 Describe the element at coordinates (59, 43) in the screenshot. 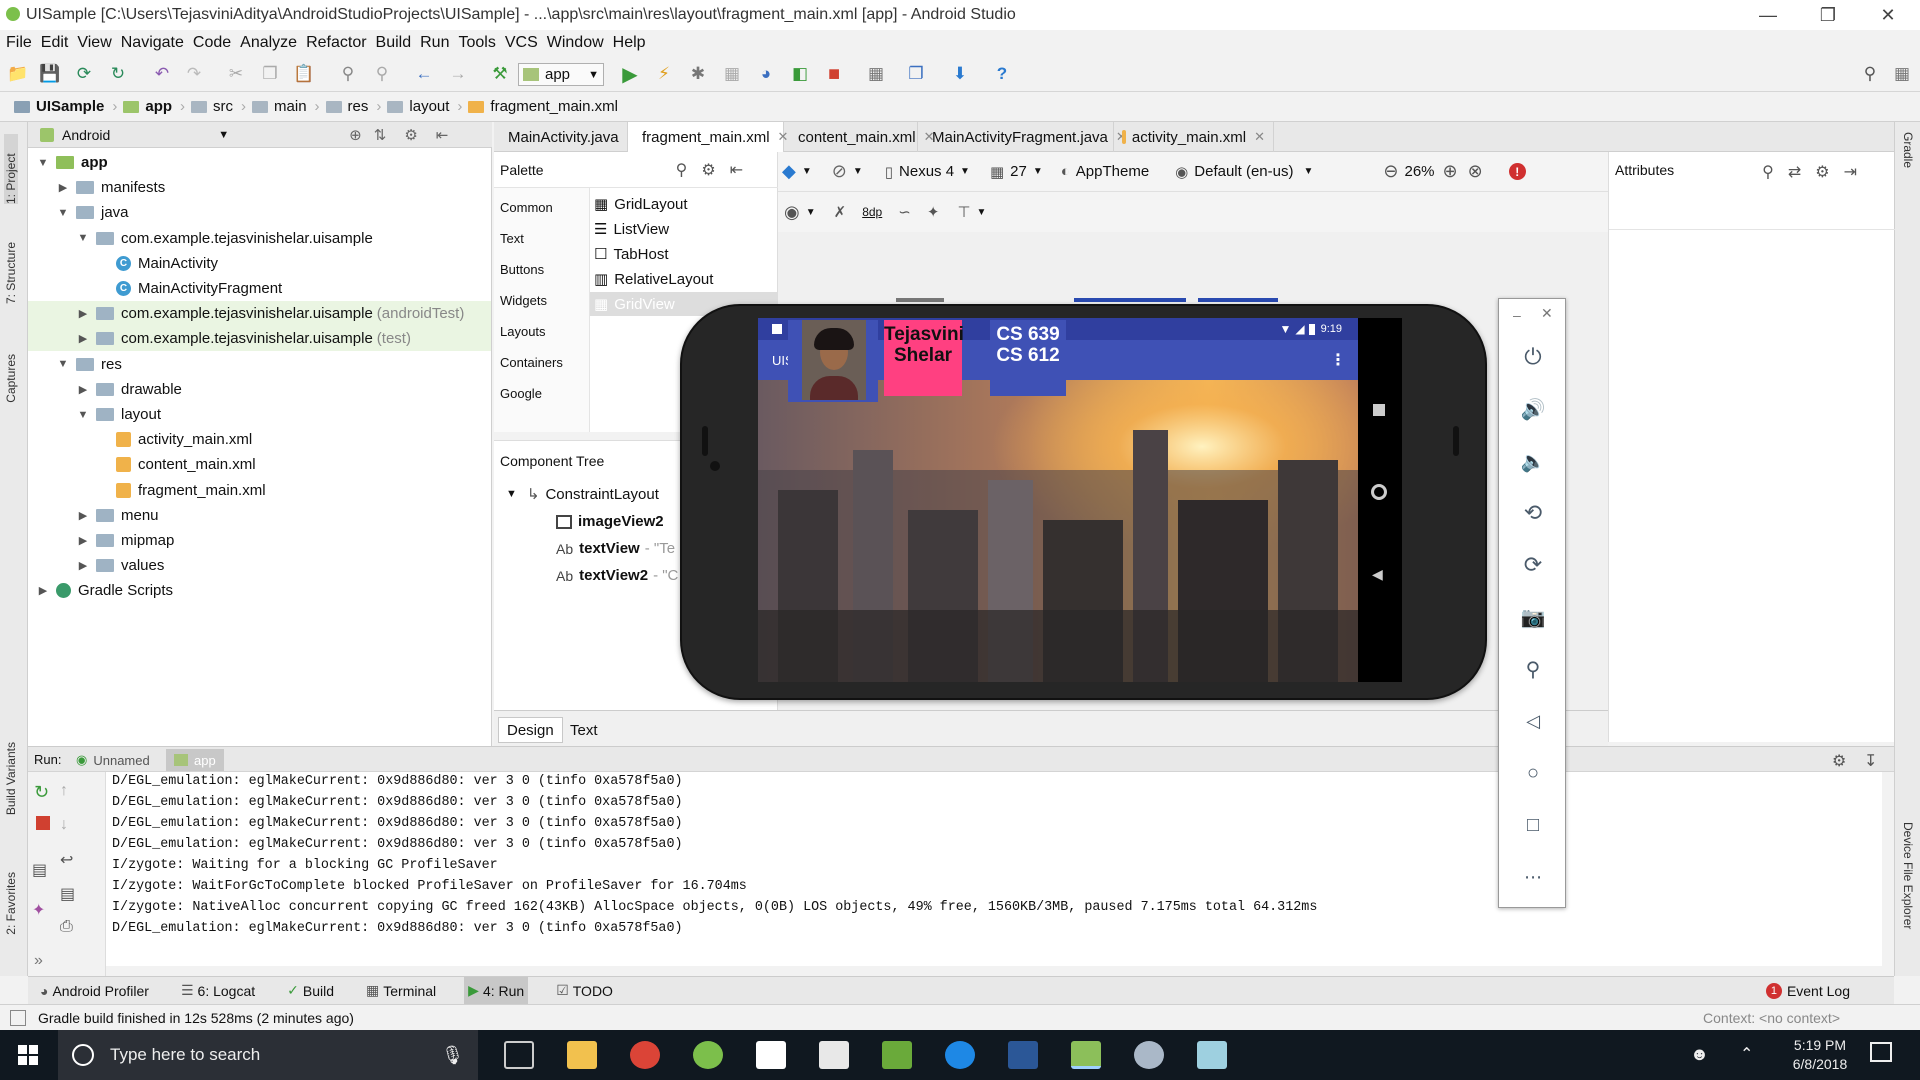

I see `menu-edit: Edit` at that location.